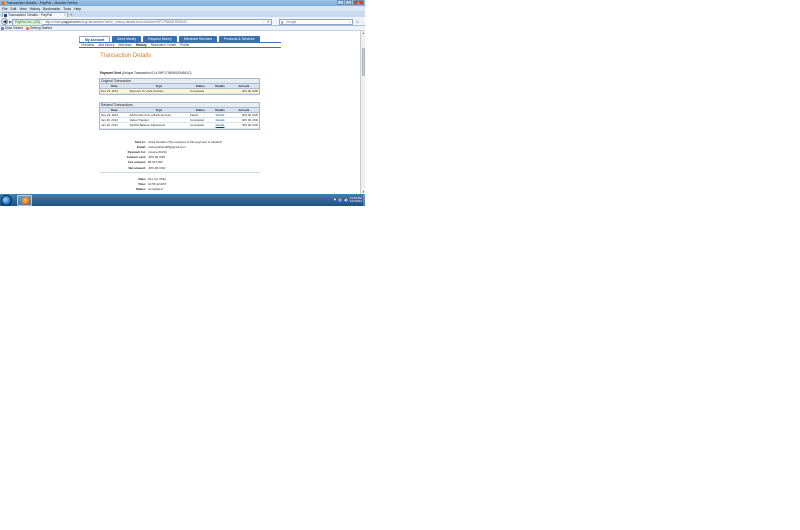 The image size is (800, 530). I want to click on search-input, so click(316, 22).